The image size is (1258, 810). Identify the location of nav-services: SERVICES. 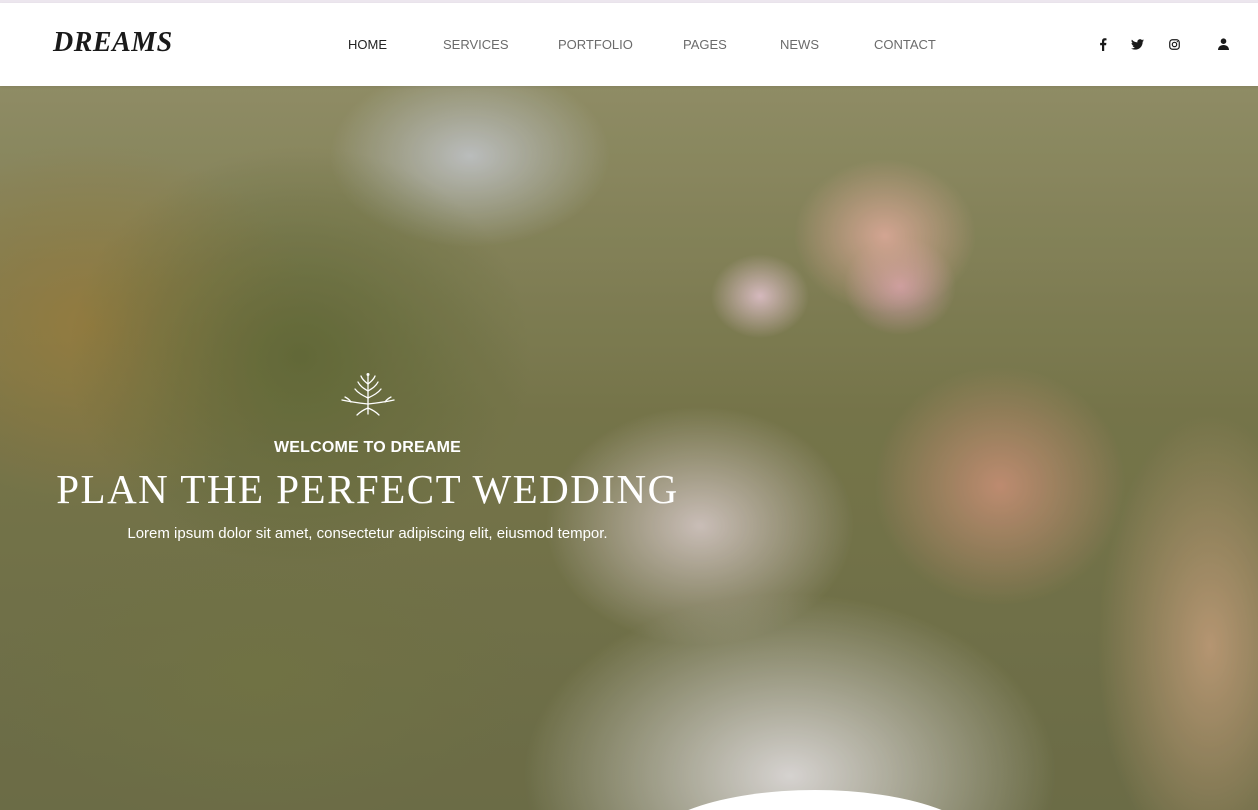
(476, 44).